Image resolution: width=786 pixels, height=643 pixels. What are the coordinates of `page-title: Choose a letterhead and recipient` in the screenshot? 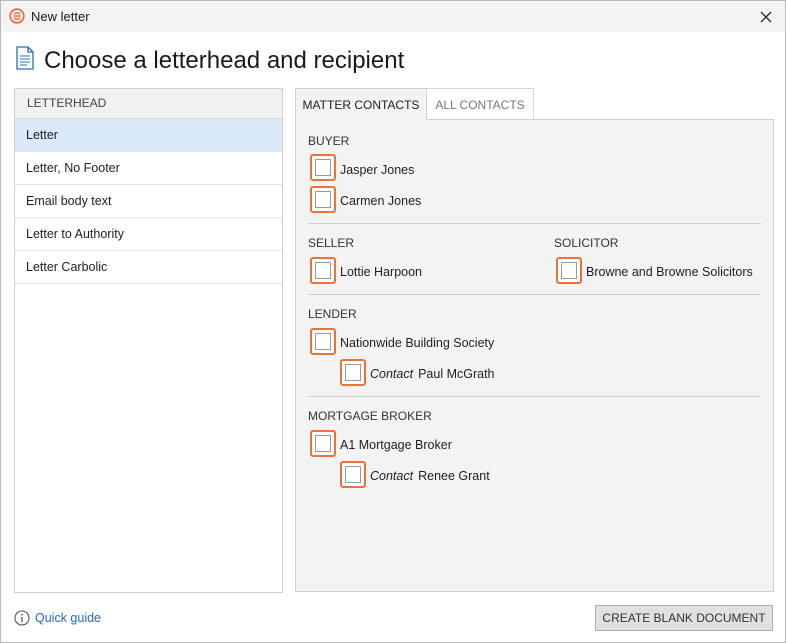 It's located at (224, 60).